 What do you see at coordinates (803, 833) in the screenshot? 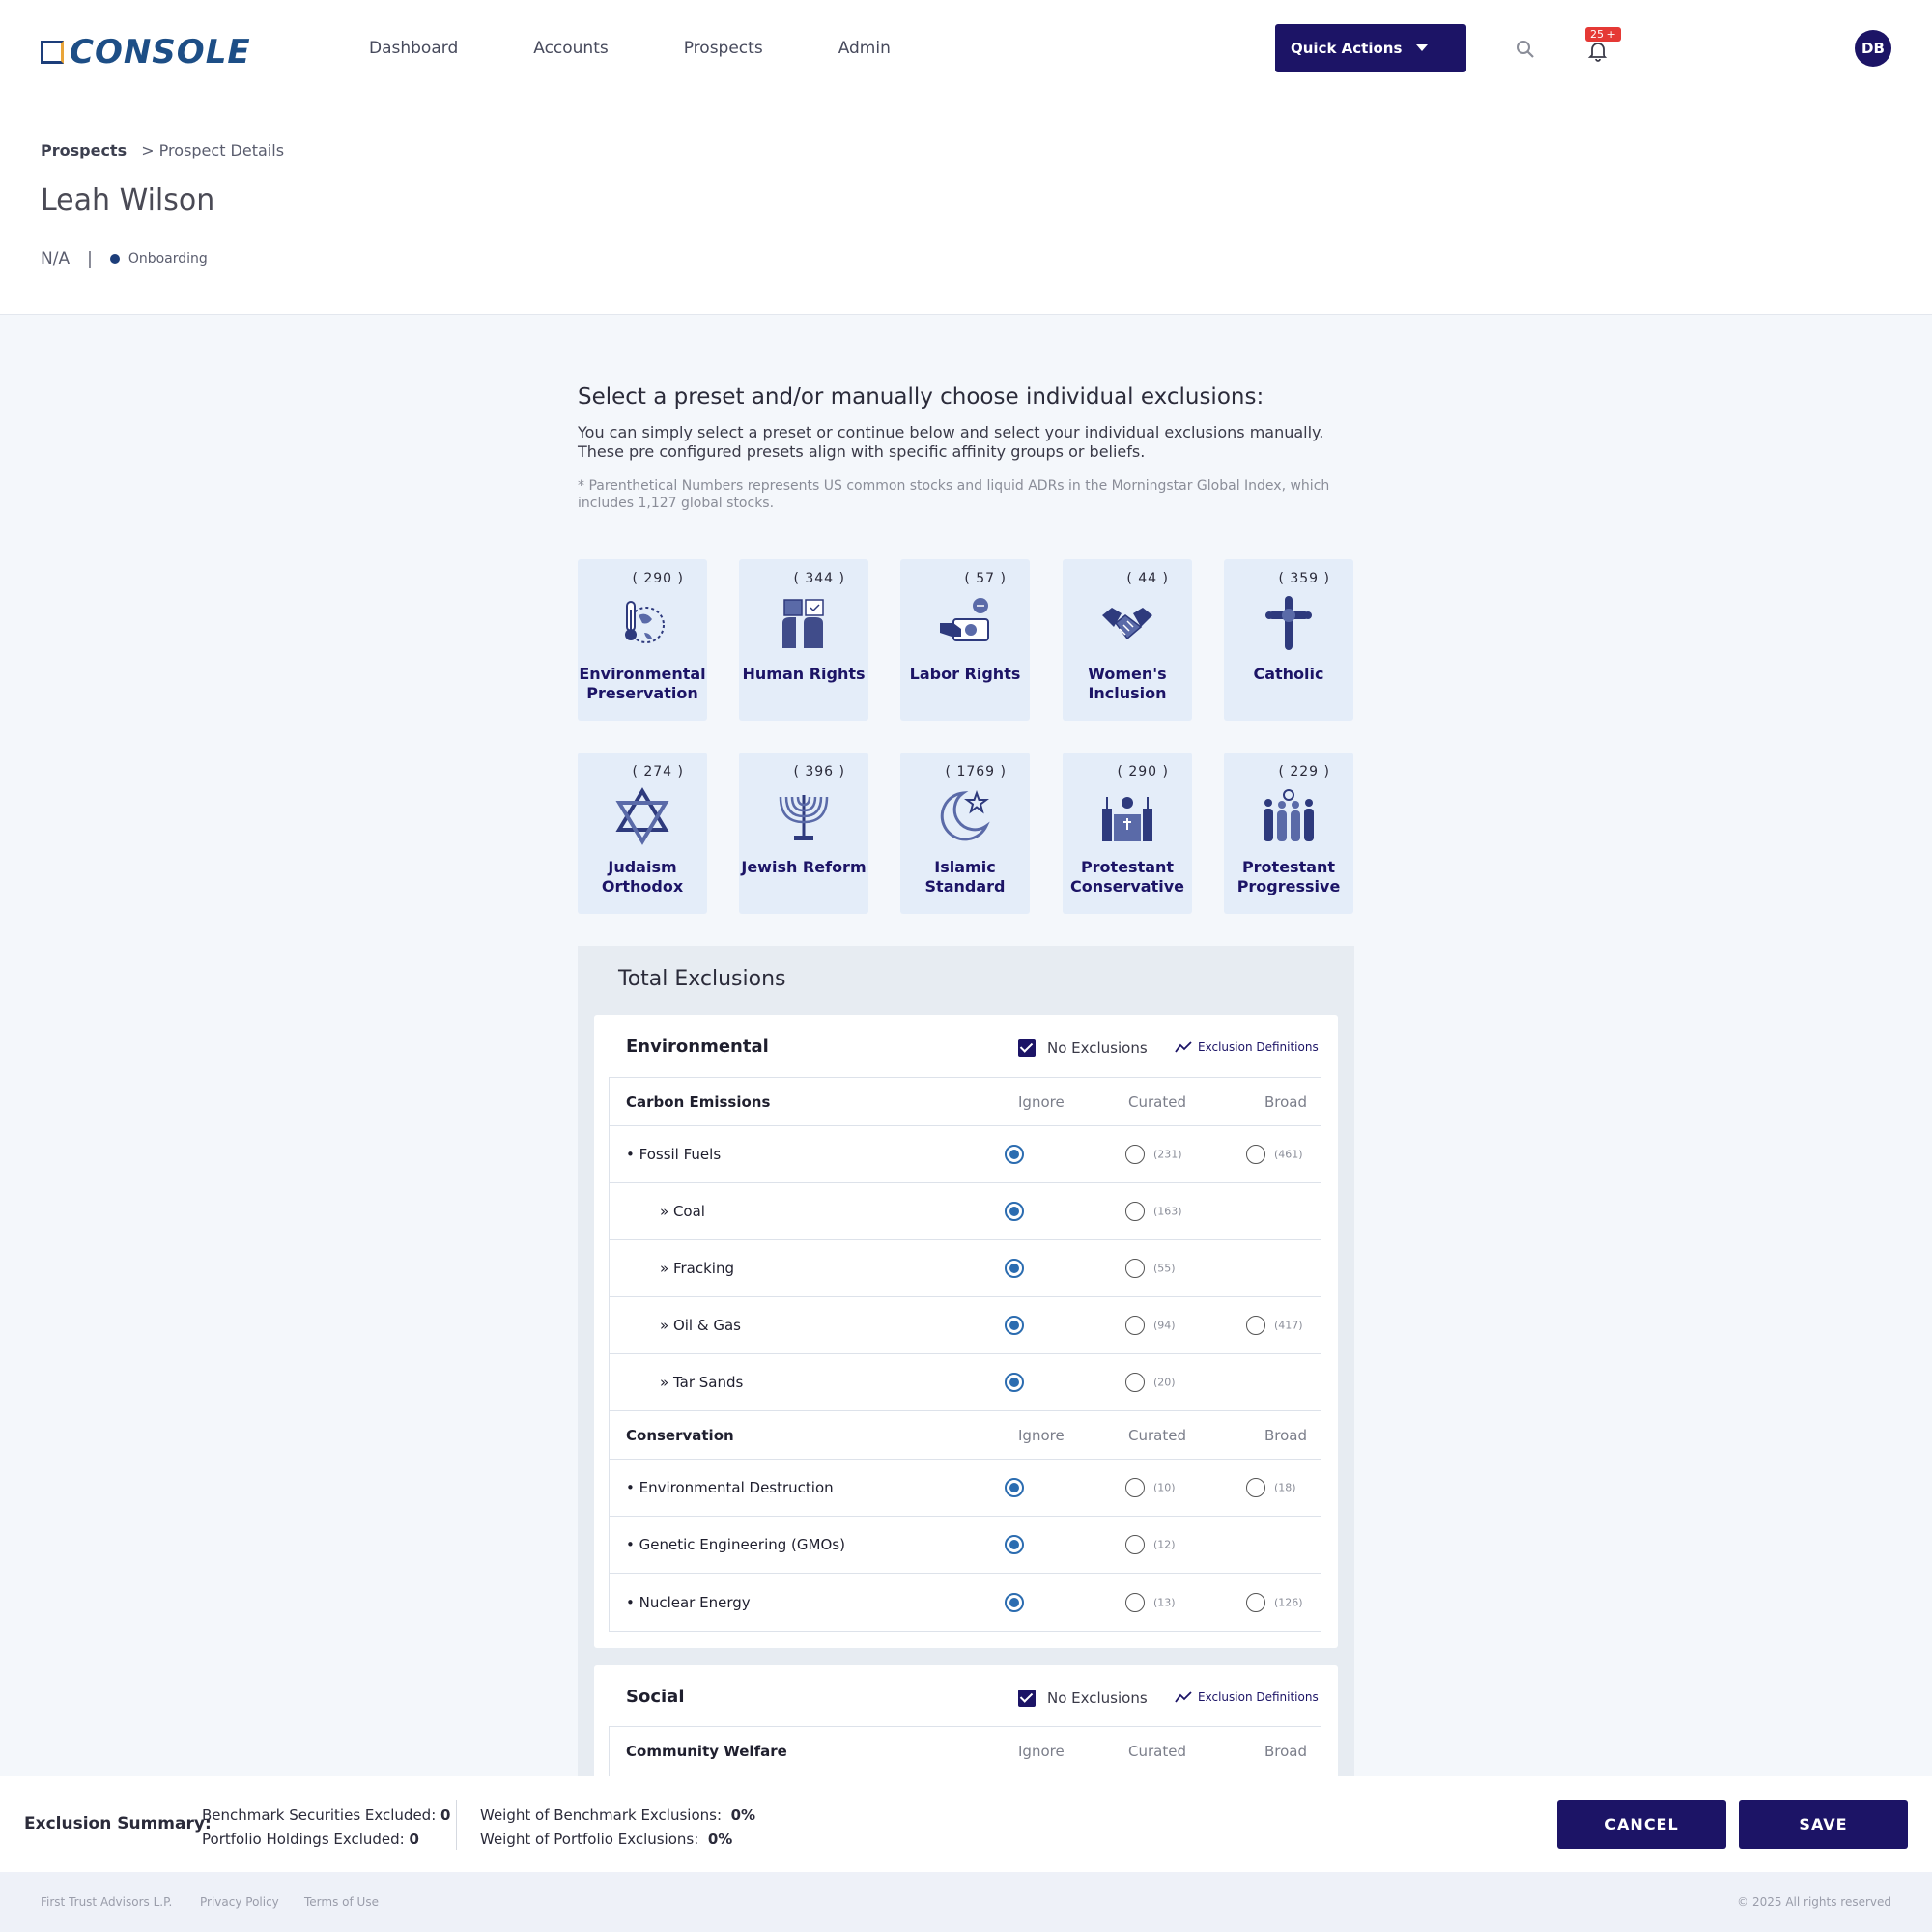
I see `preset-card-jewish-reform: ( 396 ) Jewish Reform` at bounding box center [803, 833].